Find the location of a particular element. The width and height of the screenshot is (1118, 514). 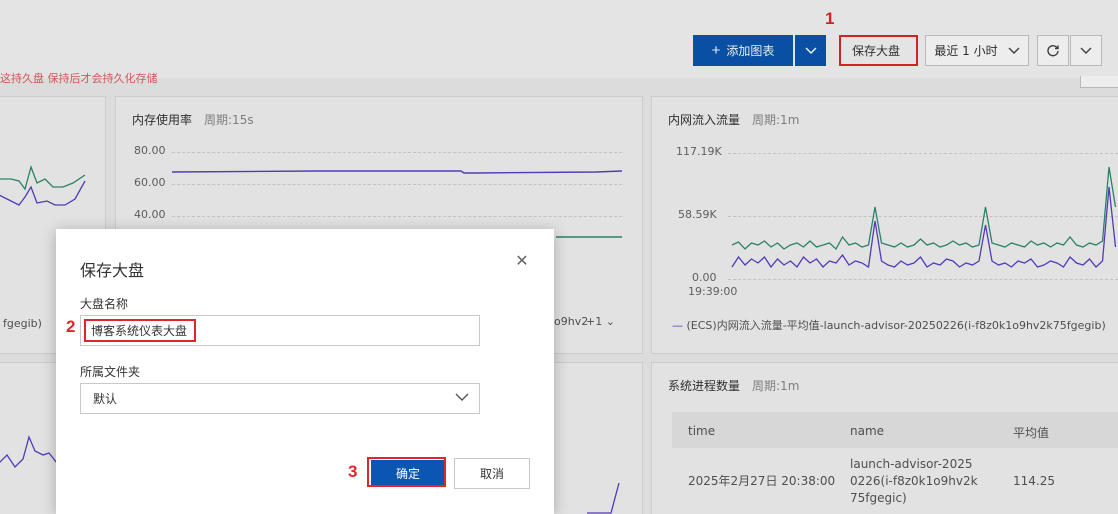

folder-select: 默认 is located at coordinates (280, 398).